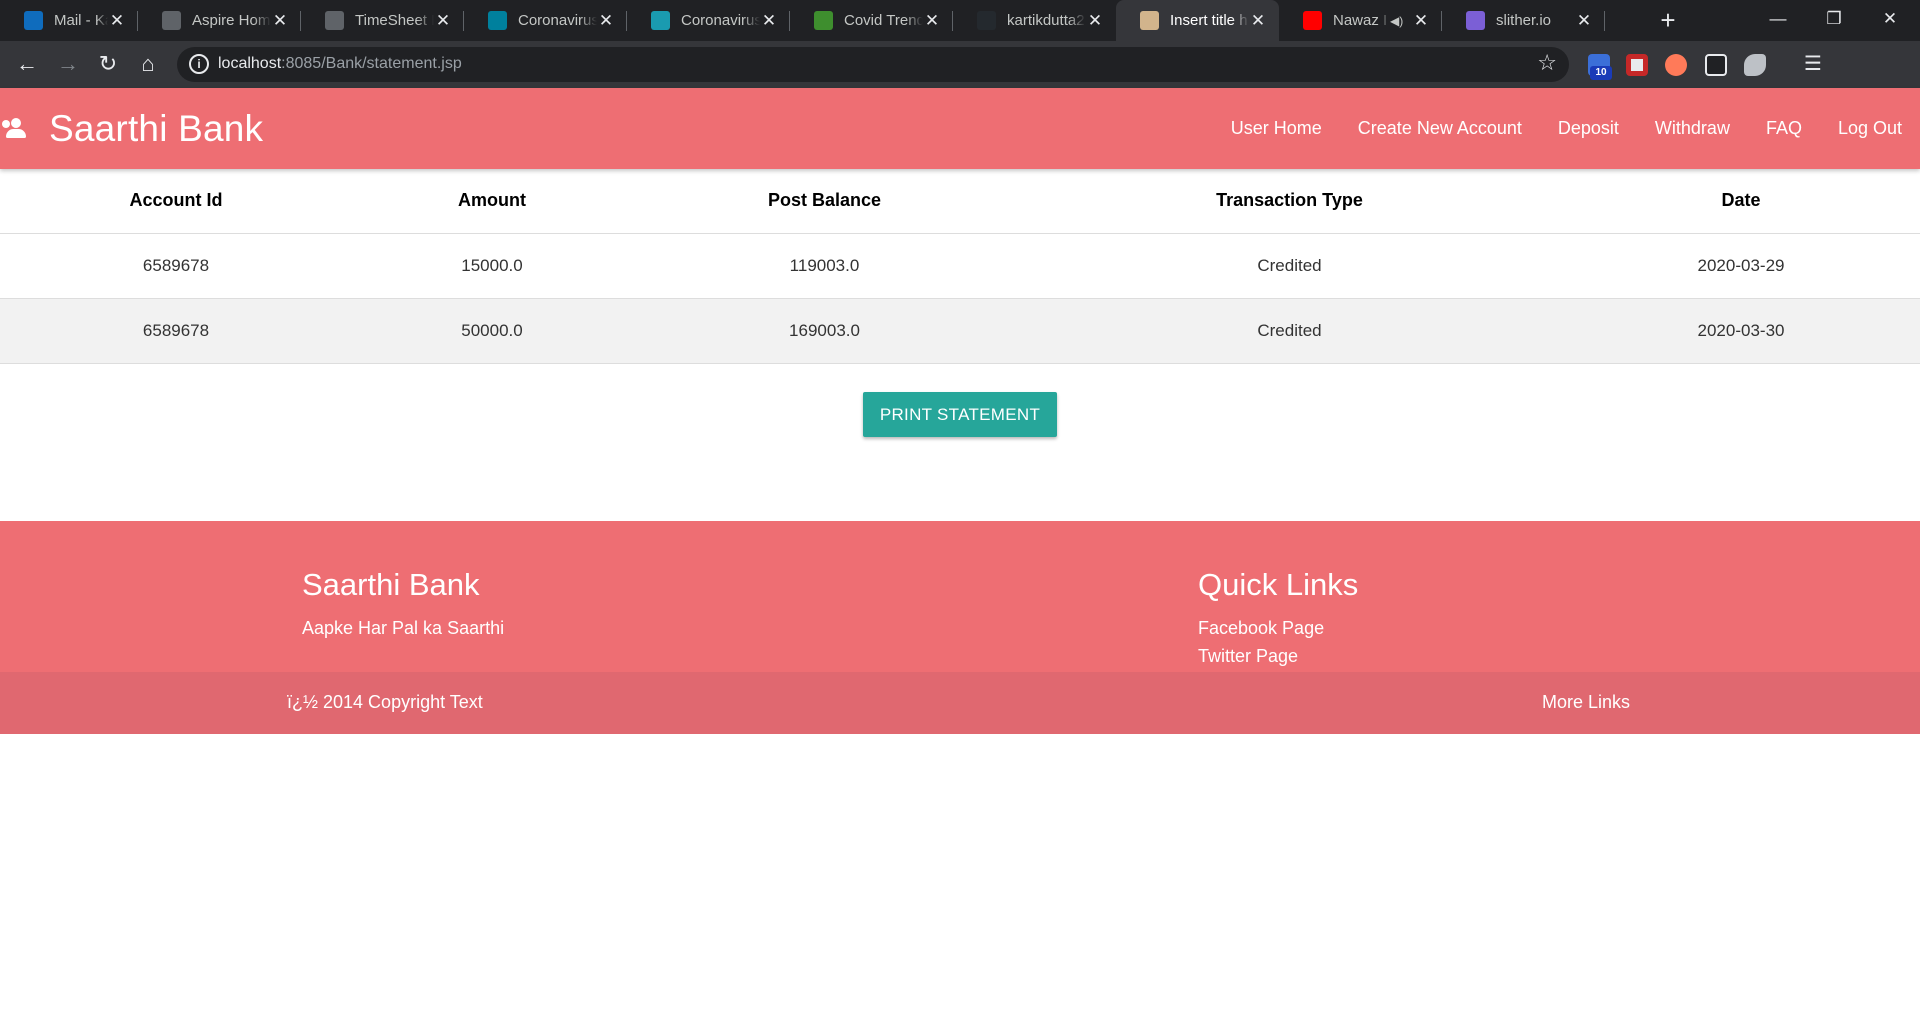 Image resolution: width=1920 pixels, height=1030 pixels. Describe the element at coordinates (1523, 20) in the screenshot. I see `browser-tab: slither.io ✕` at that location.